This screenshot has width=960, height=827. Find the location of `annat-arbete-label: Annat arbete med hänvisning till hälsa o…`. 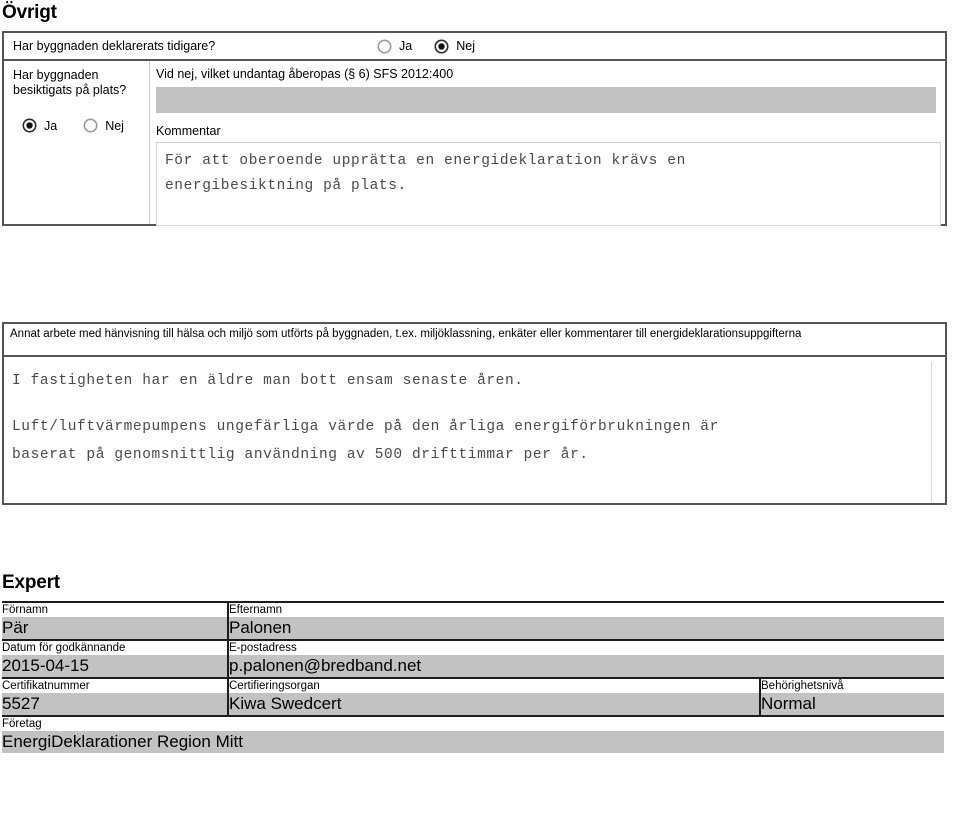

annat-arbete-label: Annat arbete med hänvisning till hälsa o… is located at coordinates (474, 340).